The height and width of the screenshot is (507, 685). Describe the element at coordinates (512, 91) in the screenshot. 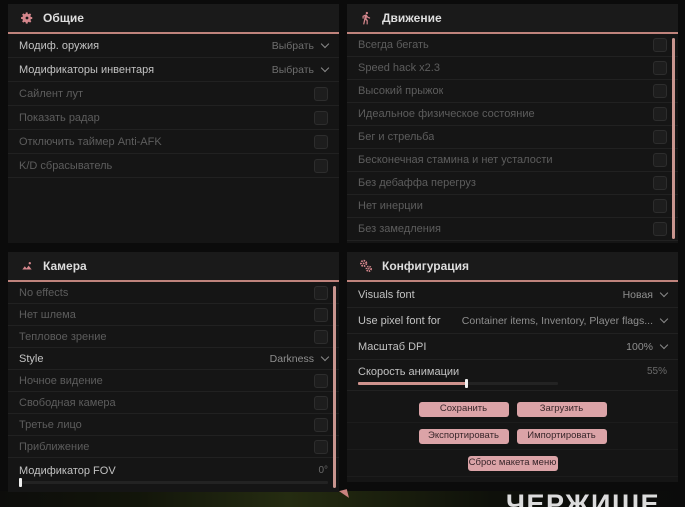

I see `setting-row: Высокий прыжок` at that location.